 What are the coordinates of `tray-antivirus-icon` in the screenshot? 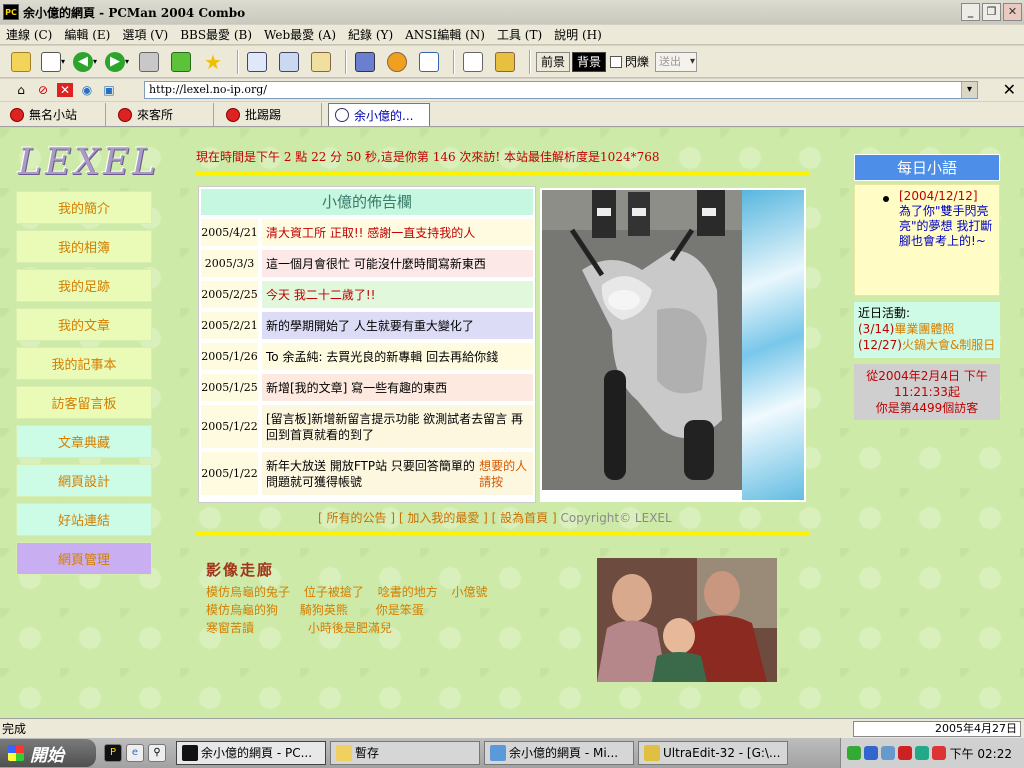 It's located at (905, 753).